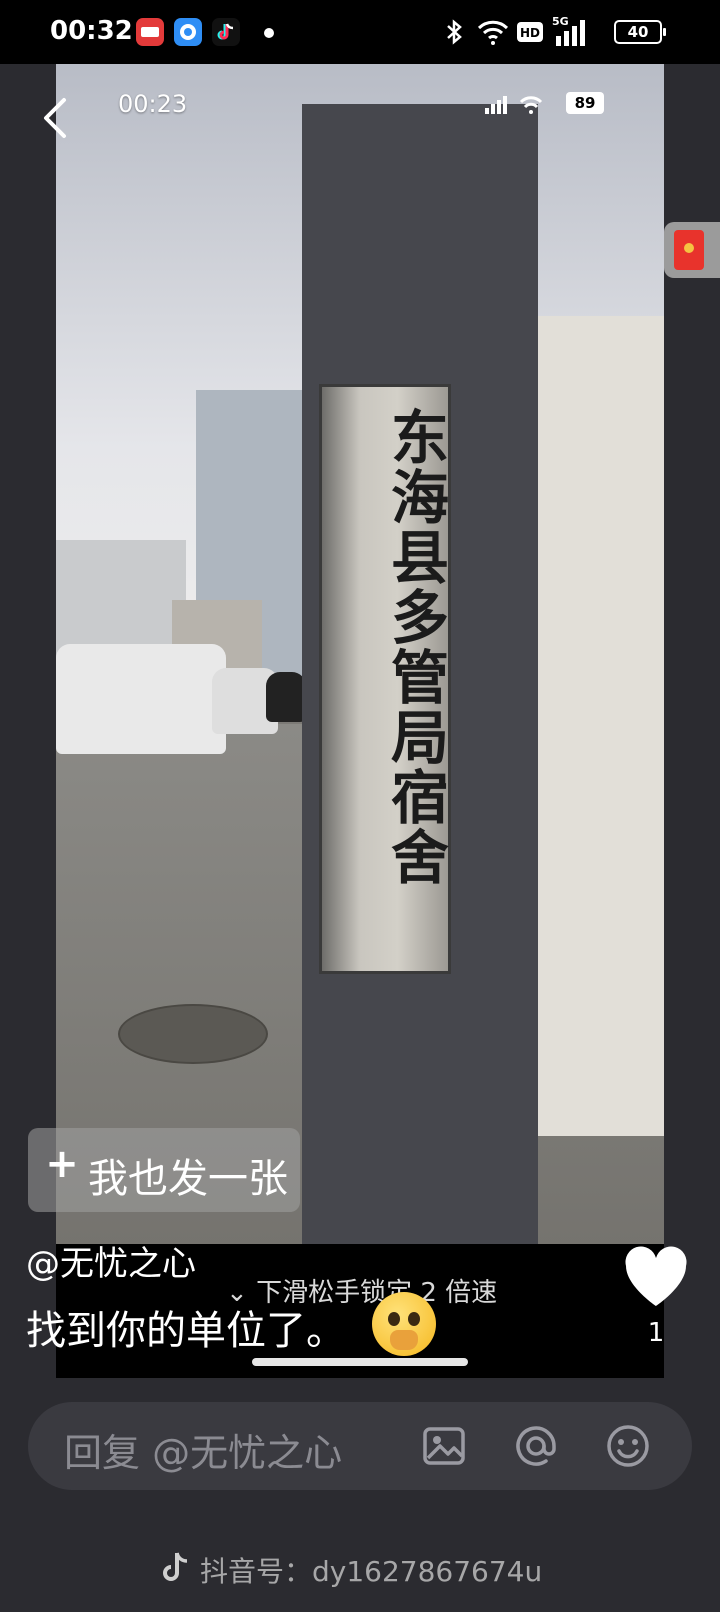 This screenshot has height=1612, width=720. I want to click on progress-bar, so click(360, 1362).